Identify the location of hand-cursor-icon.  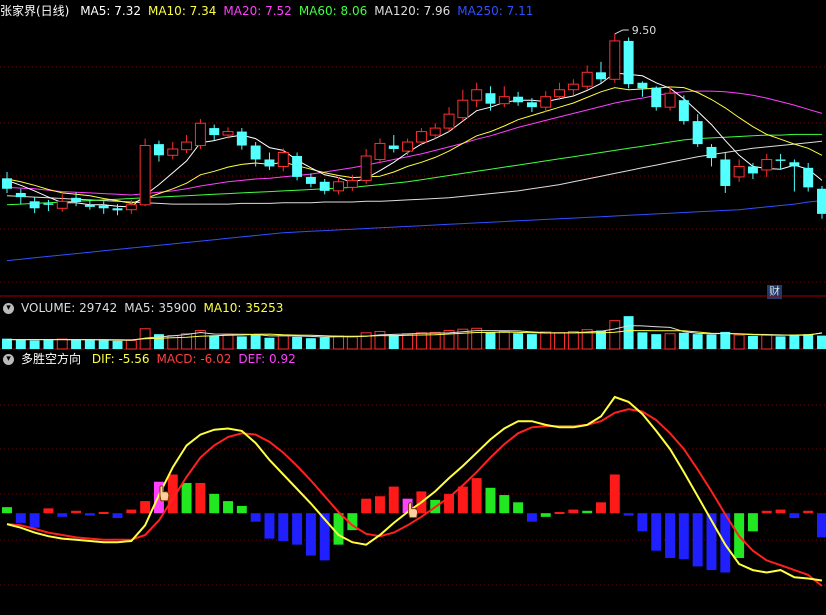
(164, 493).